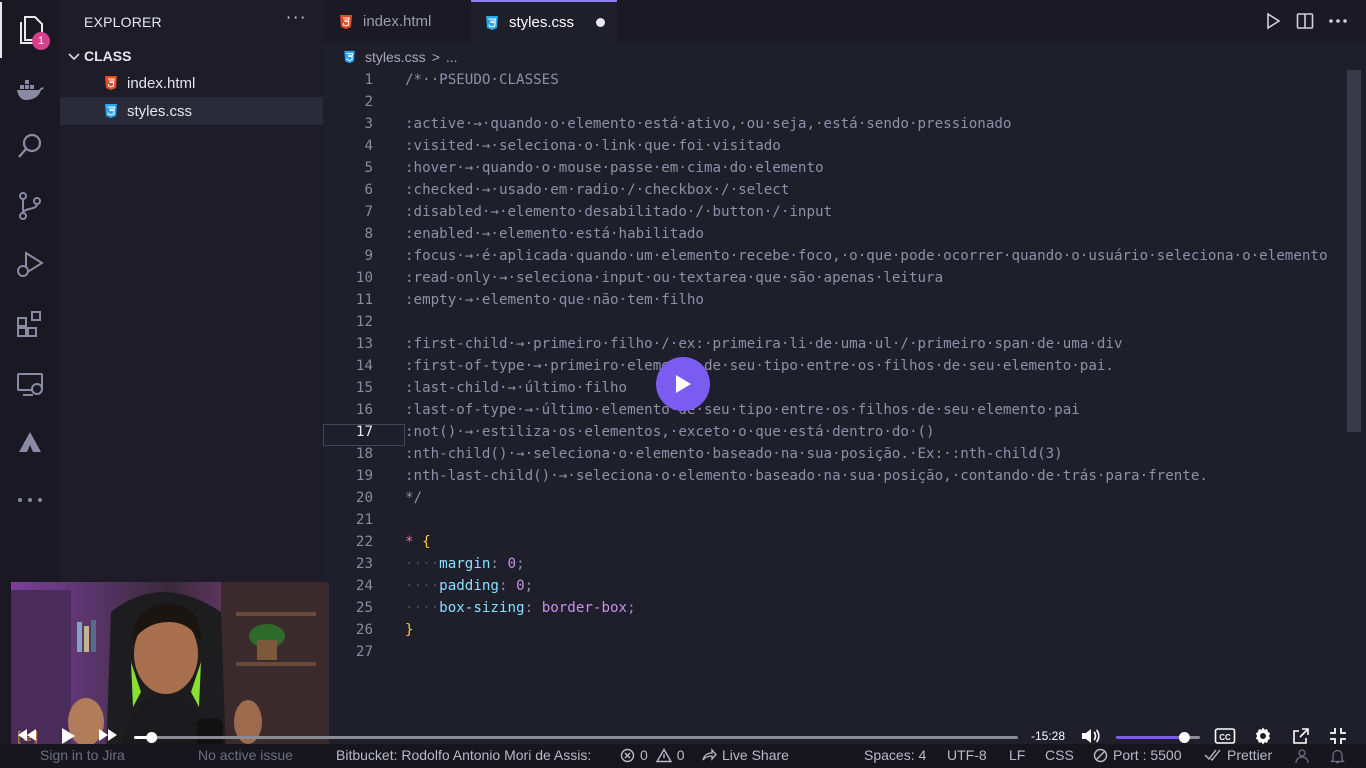 This screenshot has height=768, width=1366. What do you see at coordinates (364, 388) in the screenshot?
I see `line-number: 15` at bounding box center [364, 388].